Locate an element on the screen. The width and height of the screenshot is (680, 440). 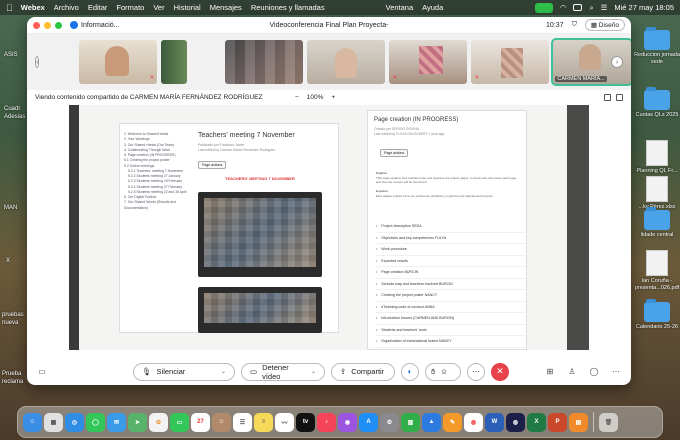
launchpad-icon: ▦ is located at coordinates (53, 422).